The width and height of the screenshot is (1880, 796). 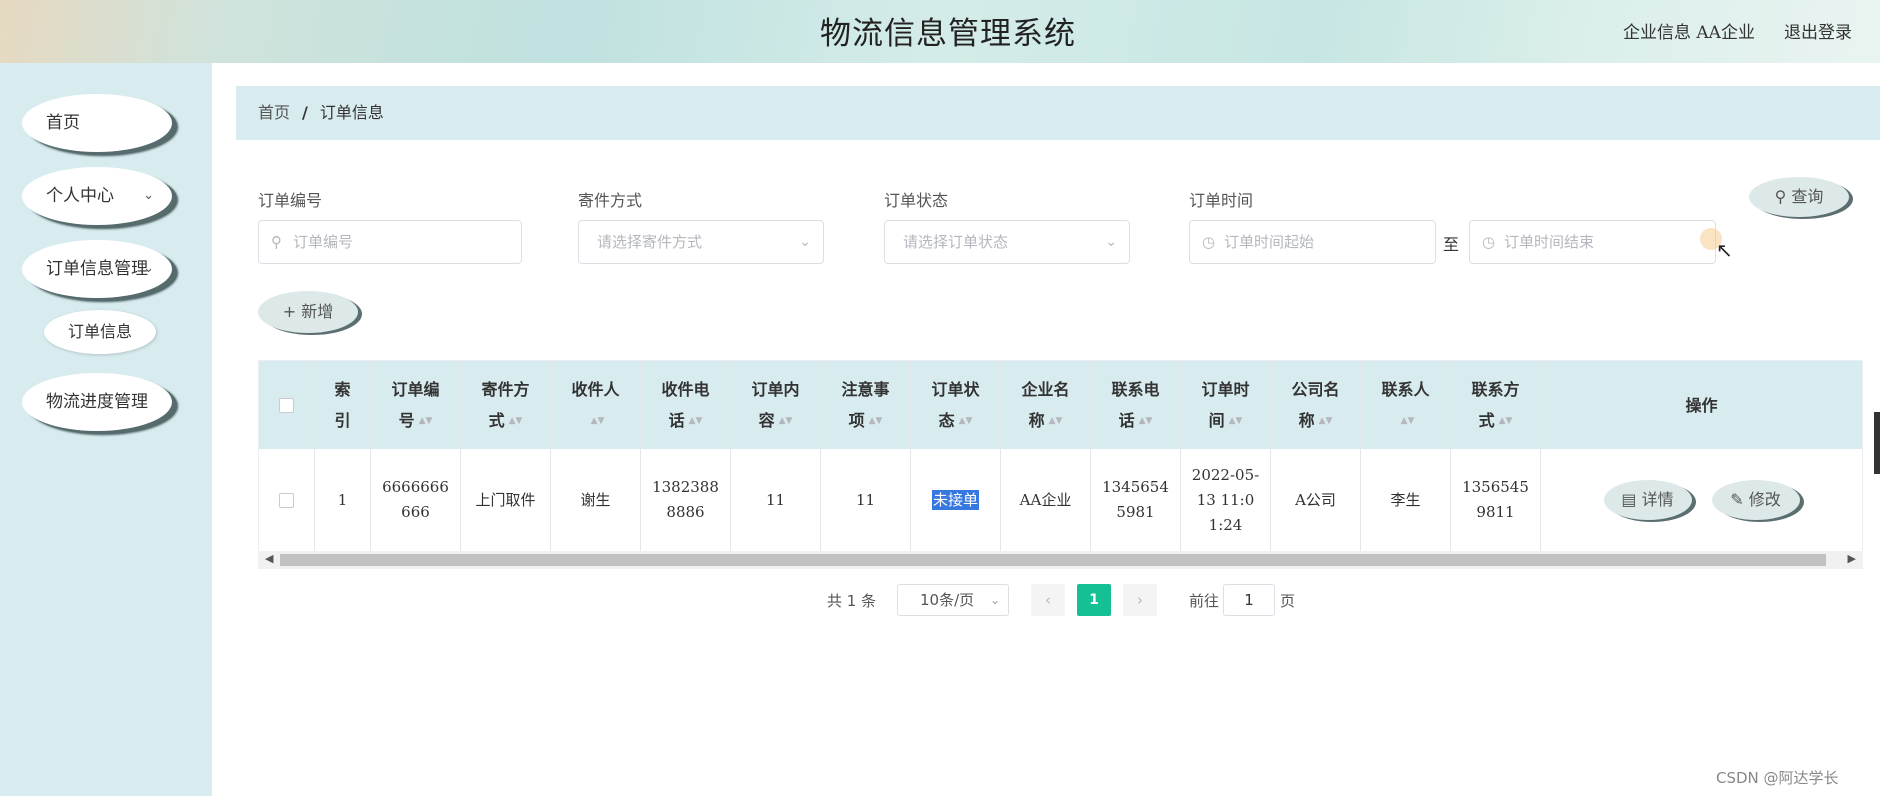 I want to click on horizontal-scrollbar: ◀ ▶, so click(x=1060, y=560).